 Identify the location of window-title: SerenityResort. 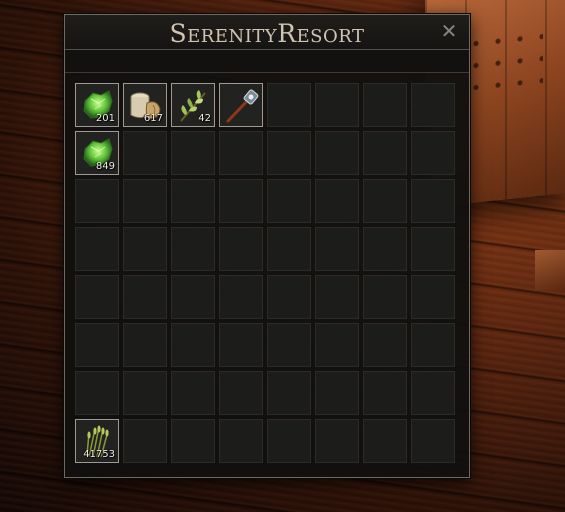
(267, 33).